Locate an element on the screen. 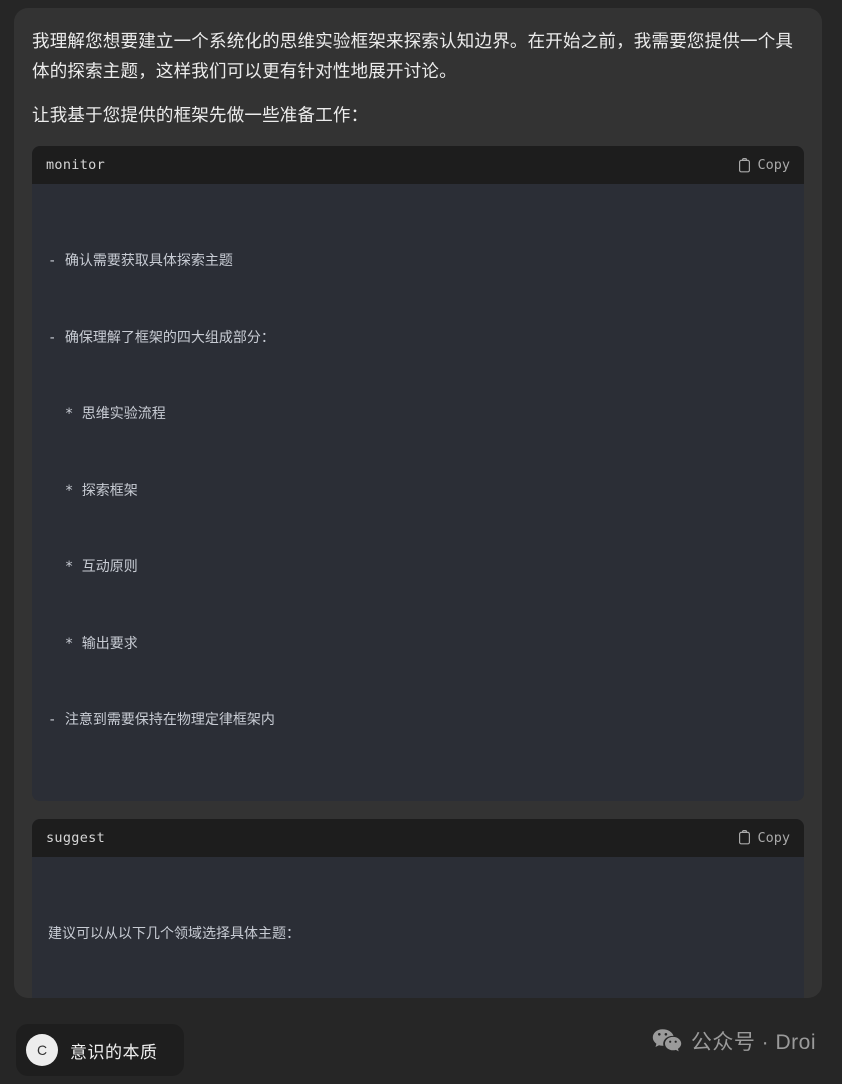 The height and width of the screenshot is (1084, 842). topic-chip: C 意识的本质 is located at coordinates (100, 1050).